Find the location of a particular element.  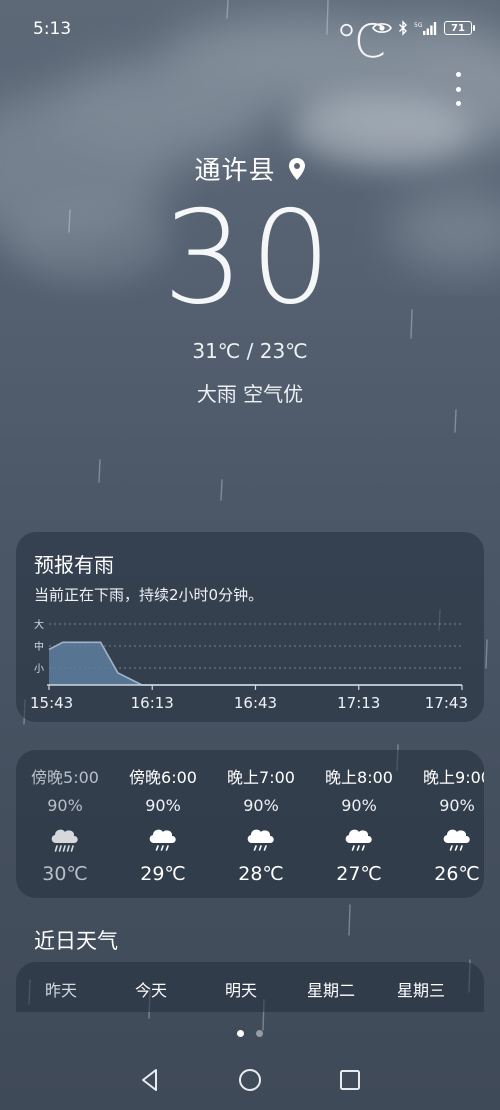

hourly-temperature: 30℃ is located at coordinates (65, 874).